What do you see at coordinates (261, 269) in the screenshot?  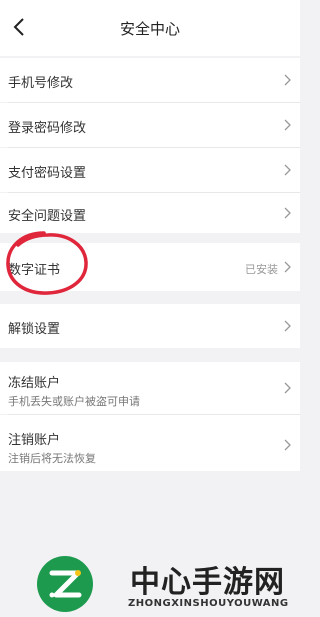 I see `certificate-status: 已安装` at bounding box center [261, 269].